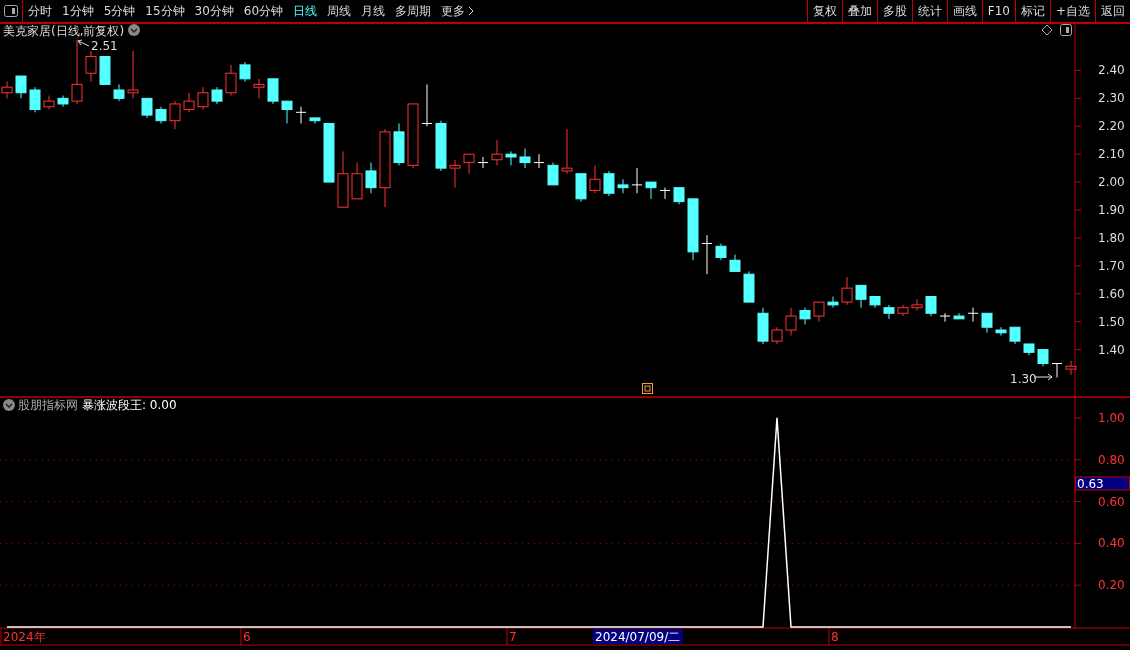 The image size is (1130, 650). What do you see at coordinates (48, 405) in the screenshot?
I see `indicator-source: 股朋指标网` at bounding box center [48, 405].